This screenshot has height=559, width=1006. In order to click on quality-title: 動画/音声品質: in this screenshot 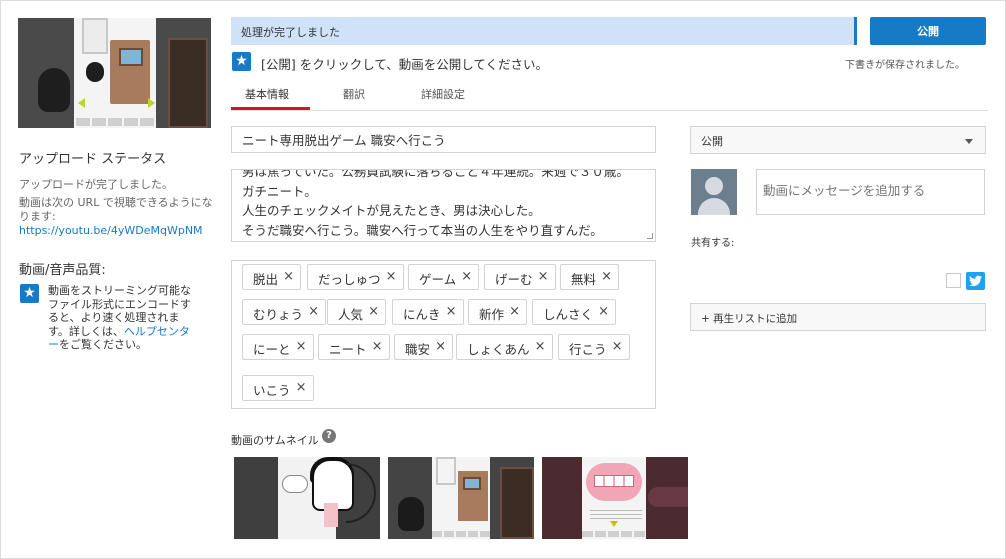, I will do `click(62, 270)`.